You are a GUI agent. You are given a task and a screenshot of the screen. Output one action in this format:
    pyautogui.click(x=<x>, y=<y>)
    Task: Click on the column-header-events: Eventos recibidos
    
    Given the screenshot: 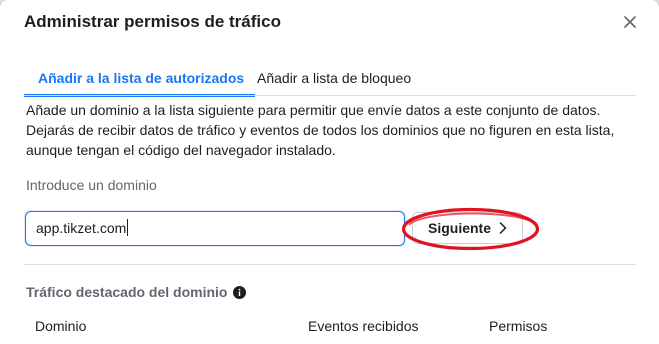 What is the action you would take?
    pyautogui.click(x=363, y=326)
    